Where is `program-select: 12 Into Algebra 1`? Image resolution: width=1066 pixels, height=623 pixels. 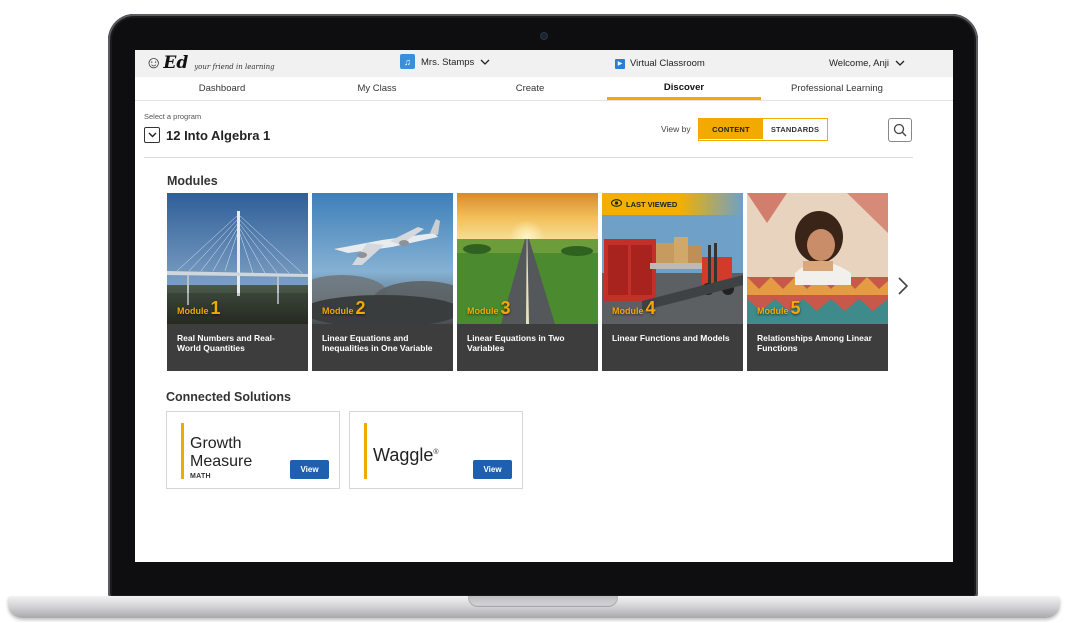 program-select: 12 Into Algebra 1 is located at coordinates (207, 135).